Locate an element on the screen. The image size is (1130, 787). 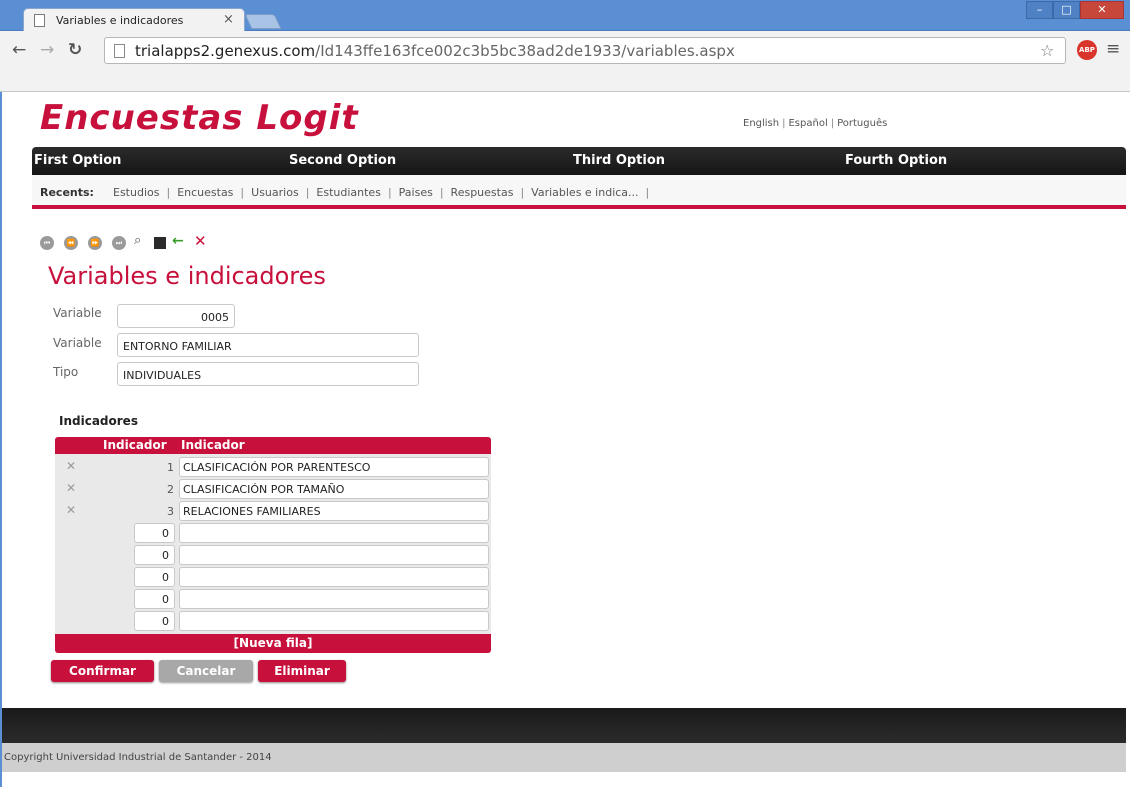
indicador-name-field: CLASIFICACIÓN POR TAMAÑO is located at coordinates (334, 489).